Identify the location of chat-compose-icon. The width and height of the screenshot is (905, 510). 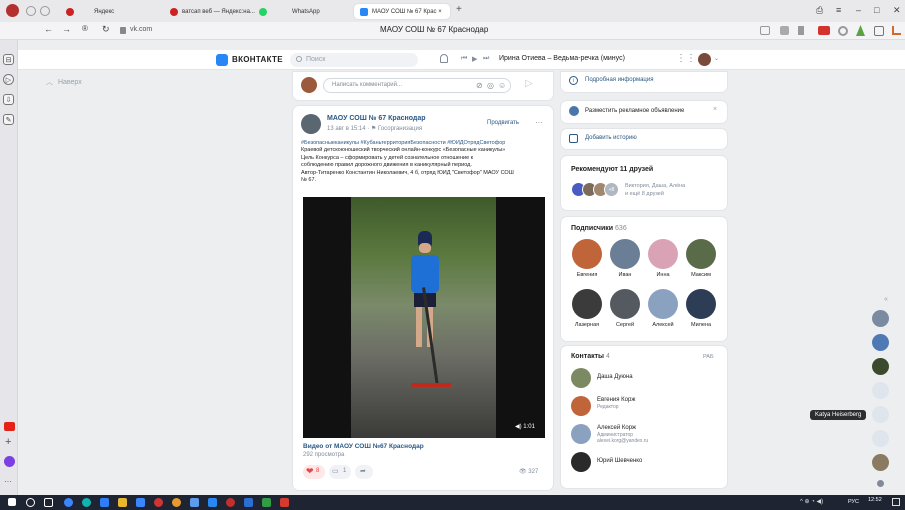
(880, 483).